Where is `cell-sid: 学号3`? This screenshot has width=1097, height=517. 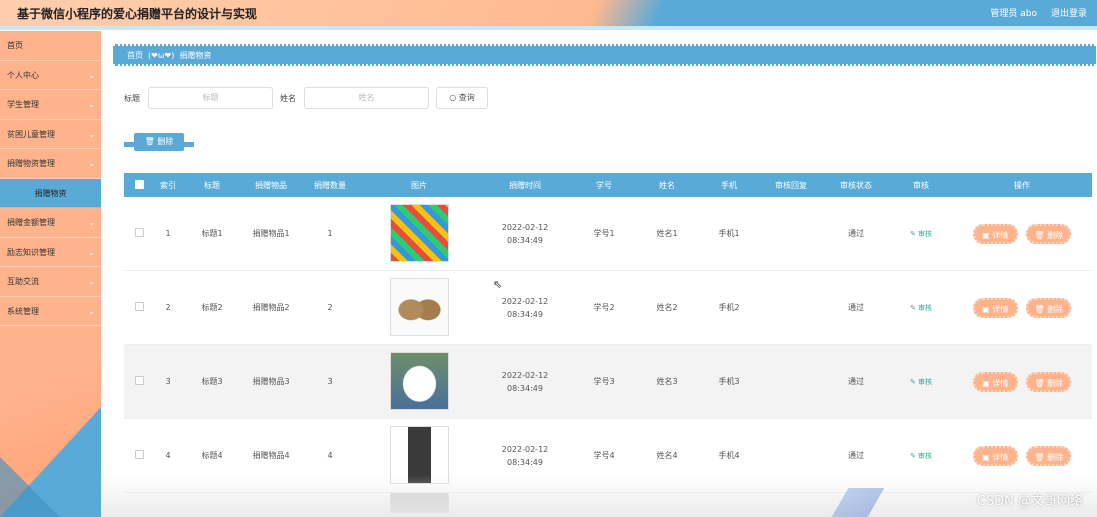 cell-sid: 学号3 is located at coordinates (604, 381).